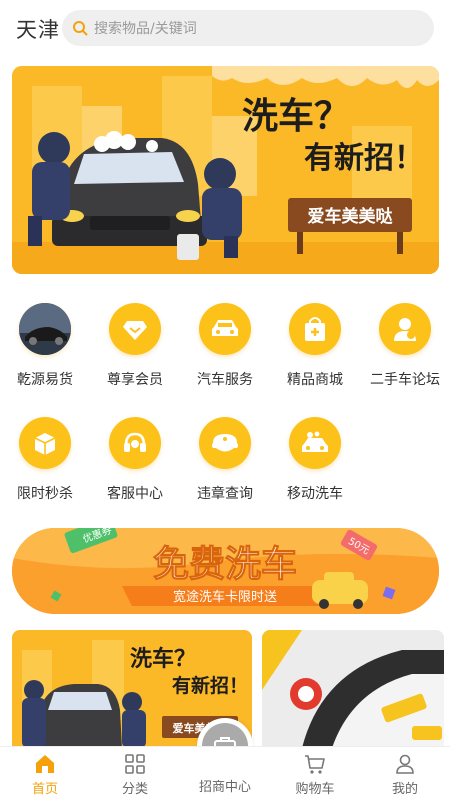 The image size is (450, 800). I want to click on promo-title: 免费洗车, so click(225, 564).